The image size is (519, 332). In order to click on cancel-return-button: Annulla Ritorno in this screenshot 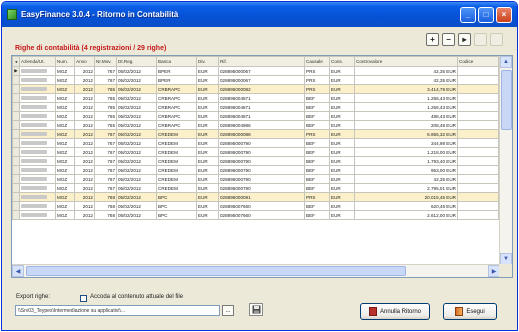, I will do `click(395, 311)`.